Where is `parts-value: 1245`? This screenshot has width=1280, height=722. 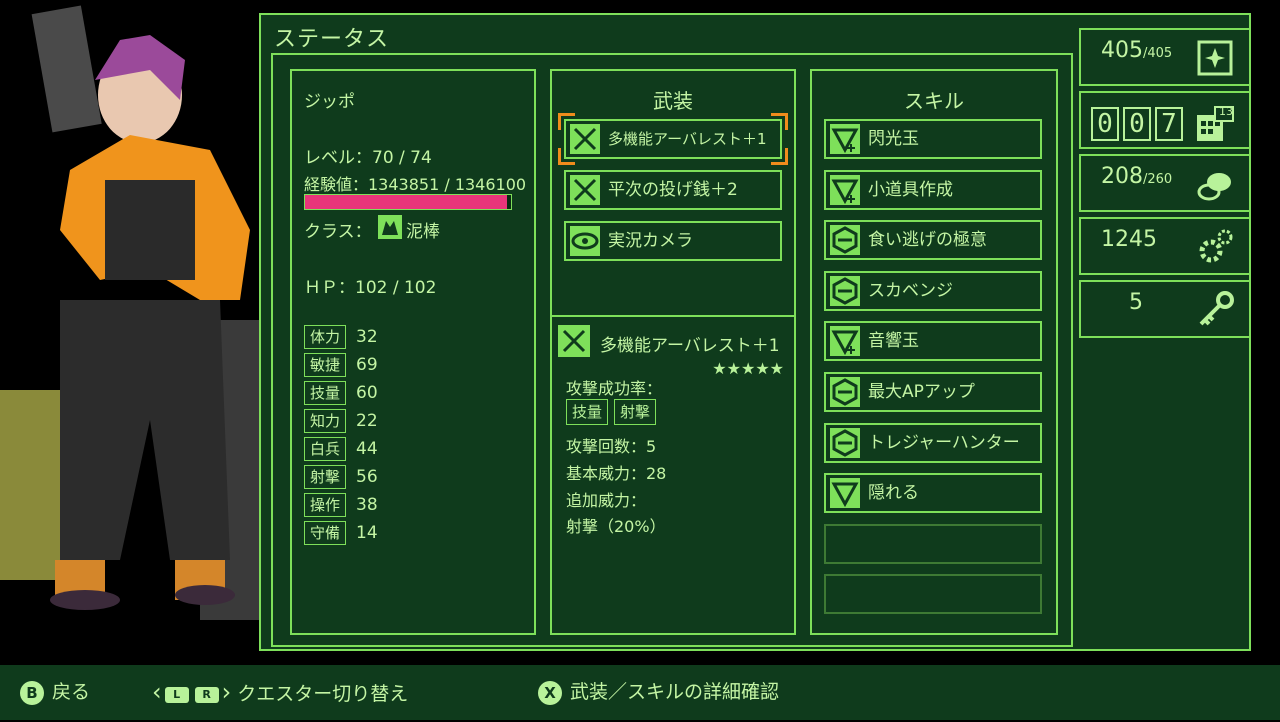
parts-value: 1245 is located at coordinates (1129, 239).